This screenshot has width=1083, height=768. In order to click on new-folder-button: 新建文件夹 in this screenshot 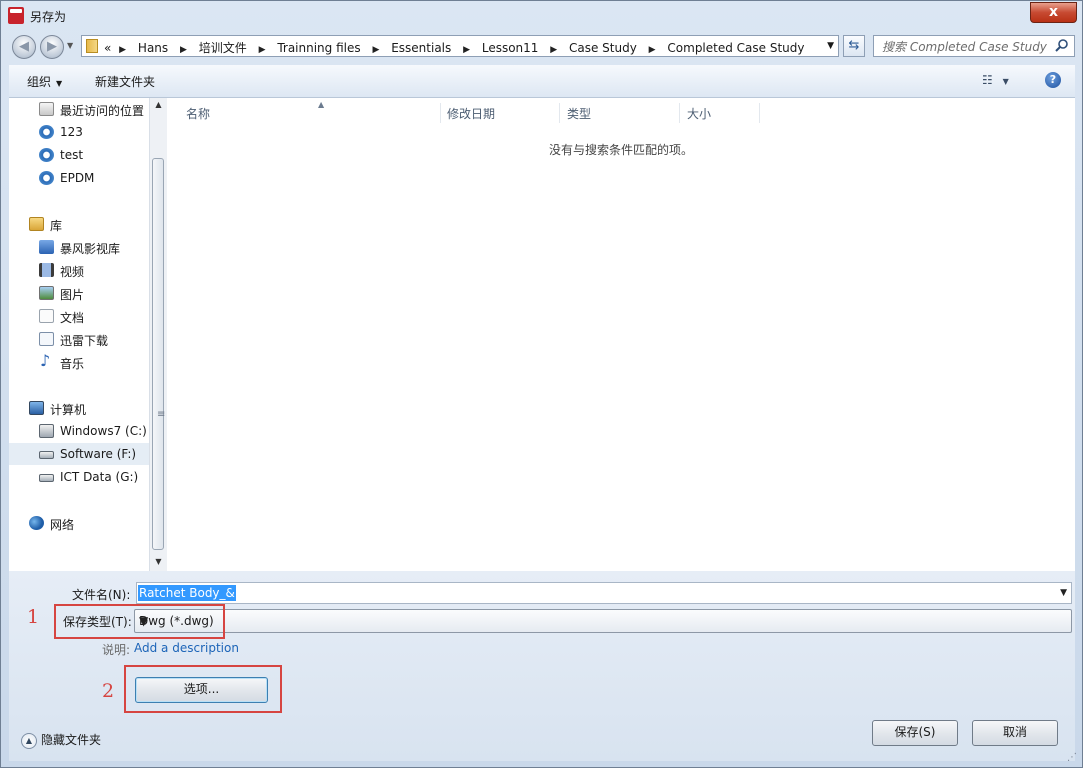, I will do `click(125, 81)`.